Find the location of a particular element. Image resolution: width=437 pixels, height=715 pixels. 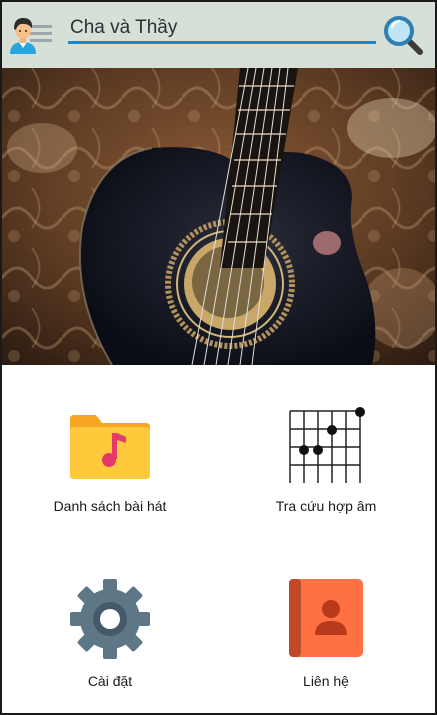

chord-lookup-tile: Tra cứu hợp âm is located at coordinates (326, 452).